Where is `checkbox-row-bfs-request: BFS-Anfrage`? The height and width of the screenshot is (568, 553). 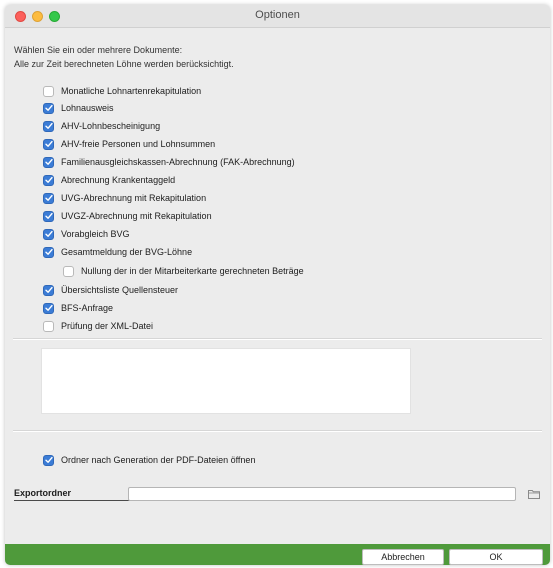
checkbox-row-bfs-request: BFS-Anfrage is located at coordinates (78, 308).